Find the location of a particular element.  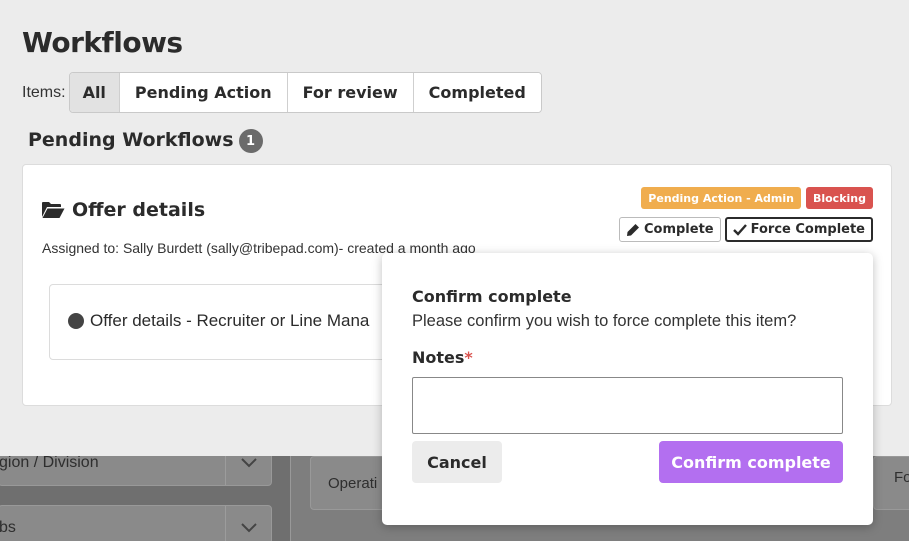

status-dot-icon is located at coordinates (76, 321).